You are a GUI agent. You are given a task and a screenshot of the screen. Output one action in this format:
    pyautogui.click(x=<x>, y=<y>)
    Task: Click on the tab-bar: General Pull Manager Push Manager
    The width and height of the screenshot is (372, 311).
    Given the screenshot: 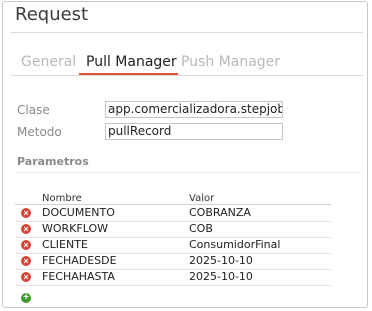 What is the action you would take?
    pyautogui.click(x=187, y=62)
    